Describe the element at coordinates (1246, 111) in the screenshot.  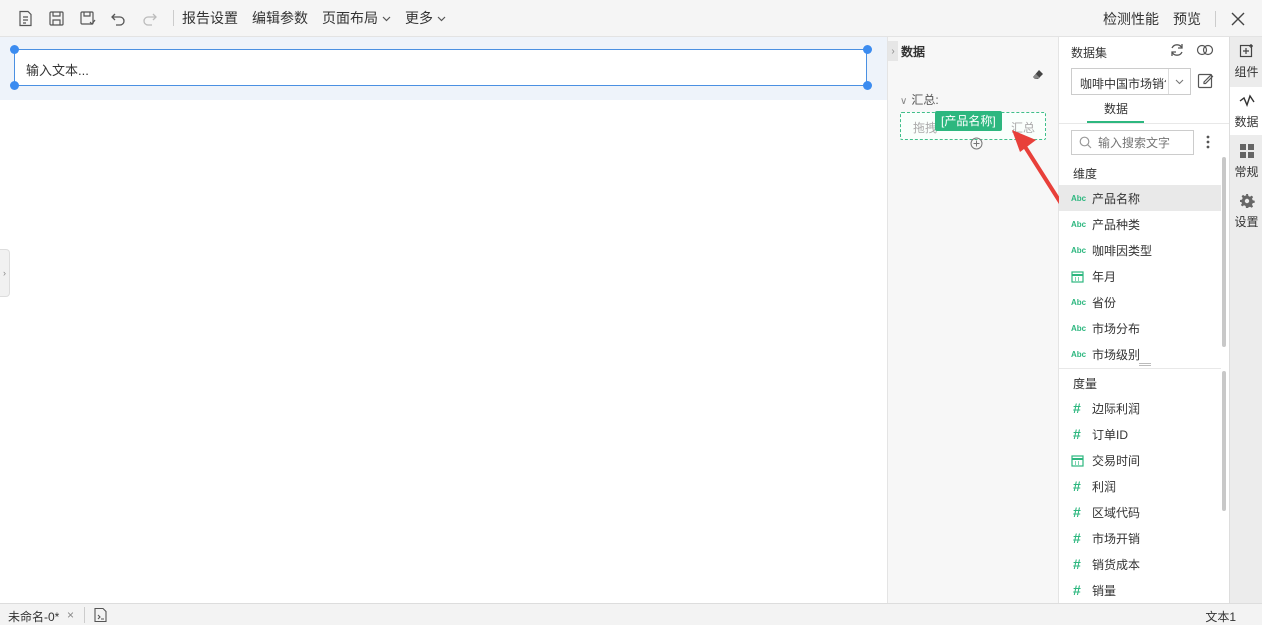
I see `rail-item-data: 数据` at that location.